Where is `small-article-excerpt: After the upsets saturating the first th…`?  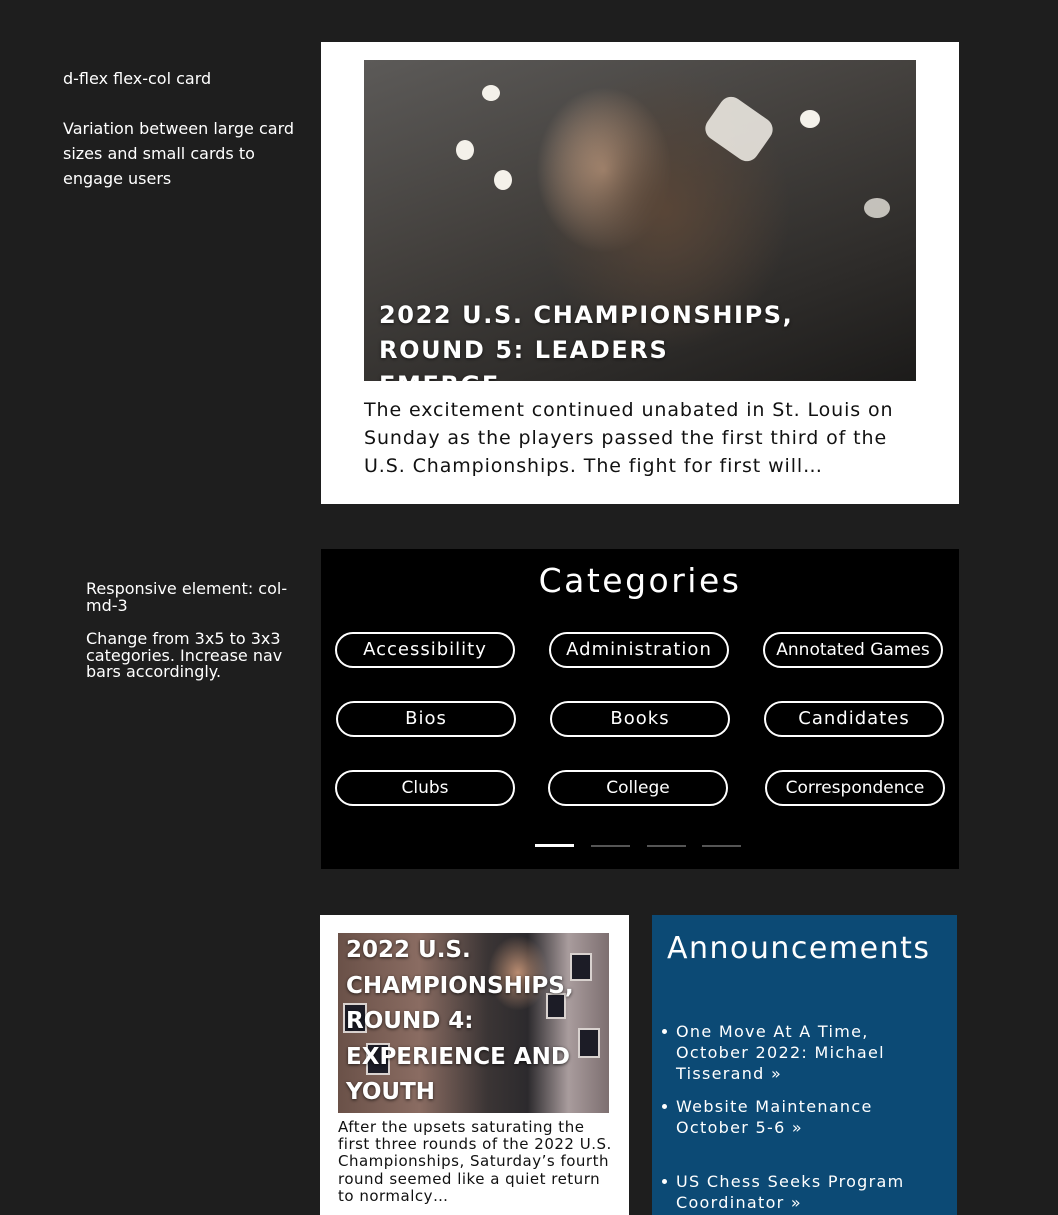 small-article-excerpt: After the upsets saturating the first th… is located at coordinates (475, 1161).